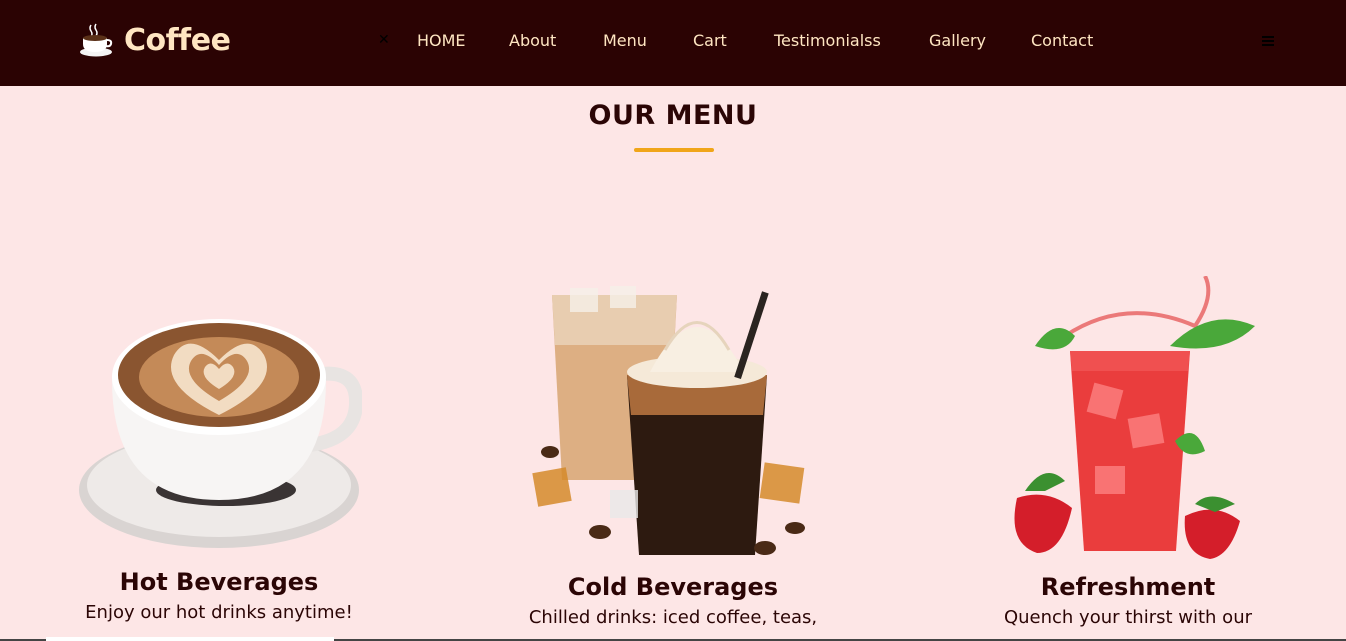 This screenshot has height=641, width=1346. What do you see at coordinates (710, 40) in the screenshot?
I see `nav-item-cart: Cart` at bounding box center [710, 40].